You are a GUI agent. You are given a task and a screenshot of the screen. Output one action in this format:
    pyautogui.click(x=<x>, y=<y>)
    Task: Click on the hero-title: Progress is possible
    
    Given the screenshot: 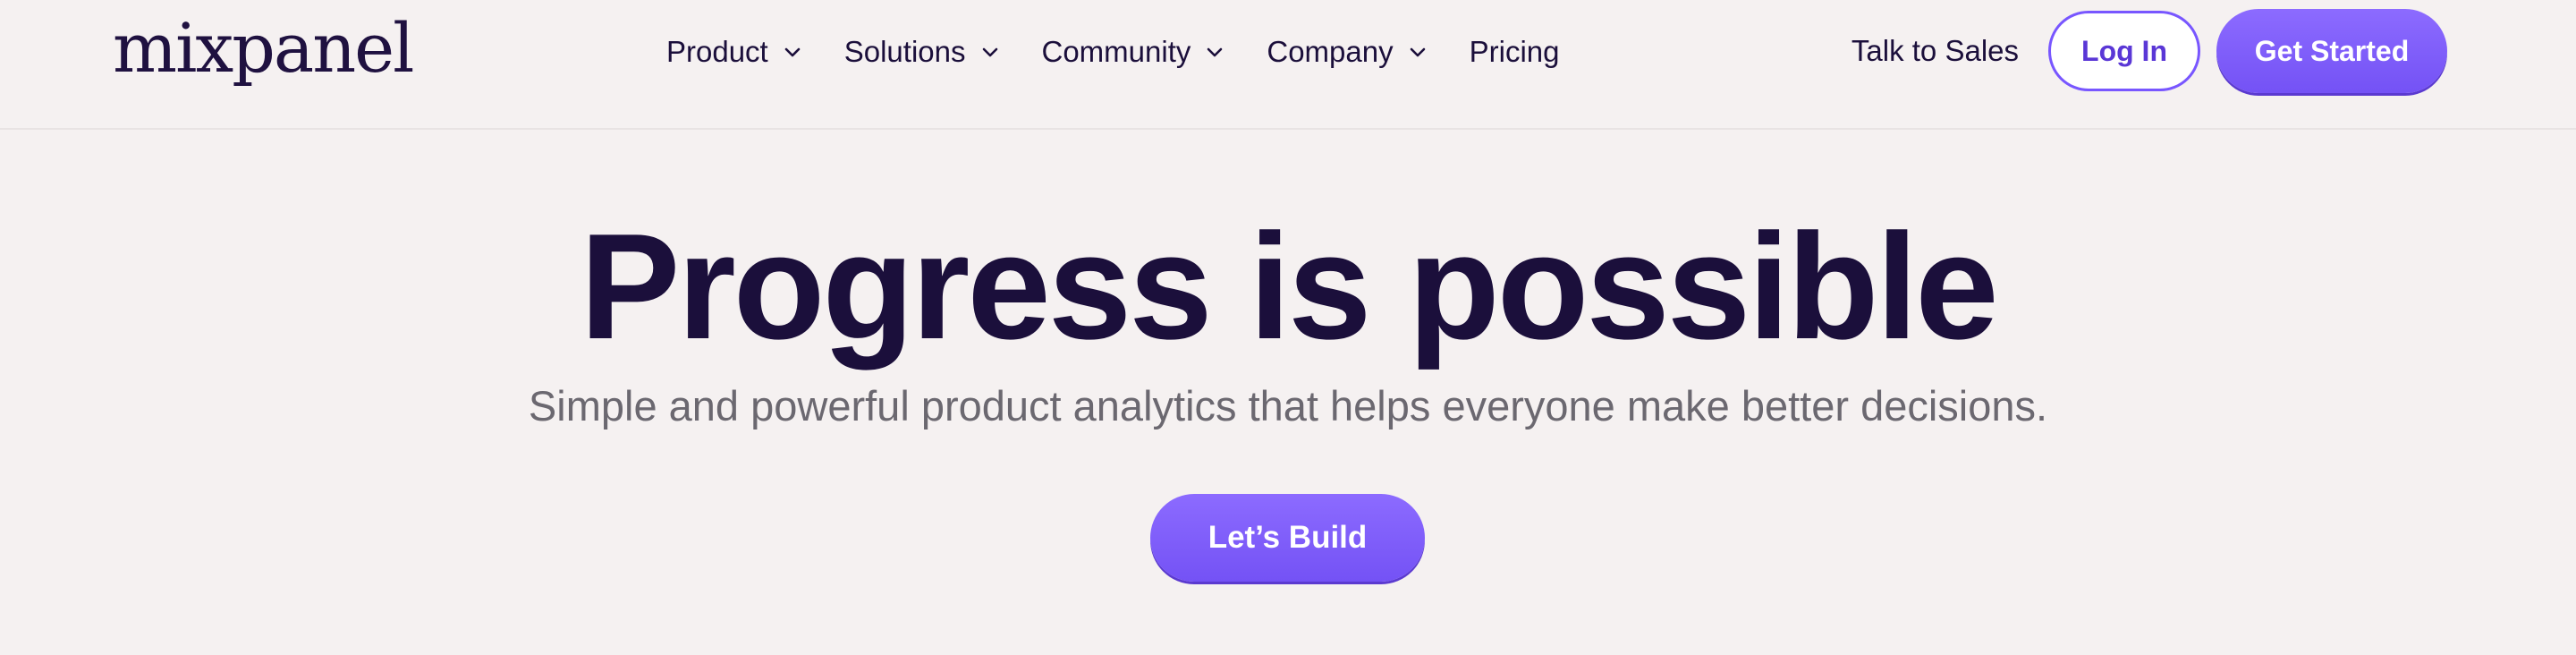 What is the action you would take?
    pyautogui.click(x=1289, y=286)
    